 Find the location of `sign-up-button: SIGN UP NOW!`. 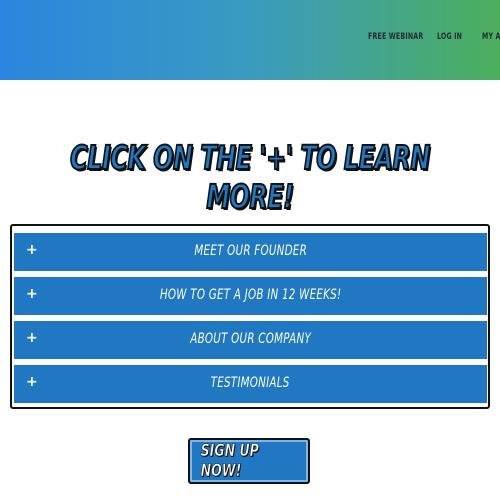

sign-up-button: SIGN UP NOW! is located at coordinates (249, 461).